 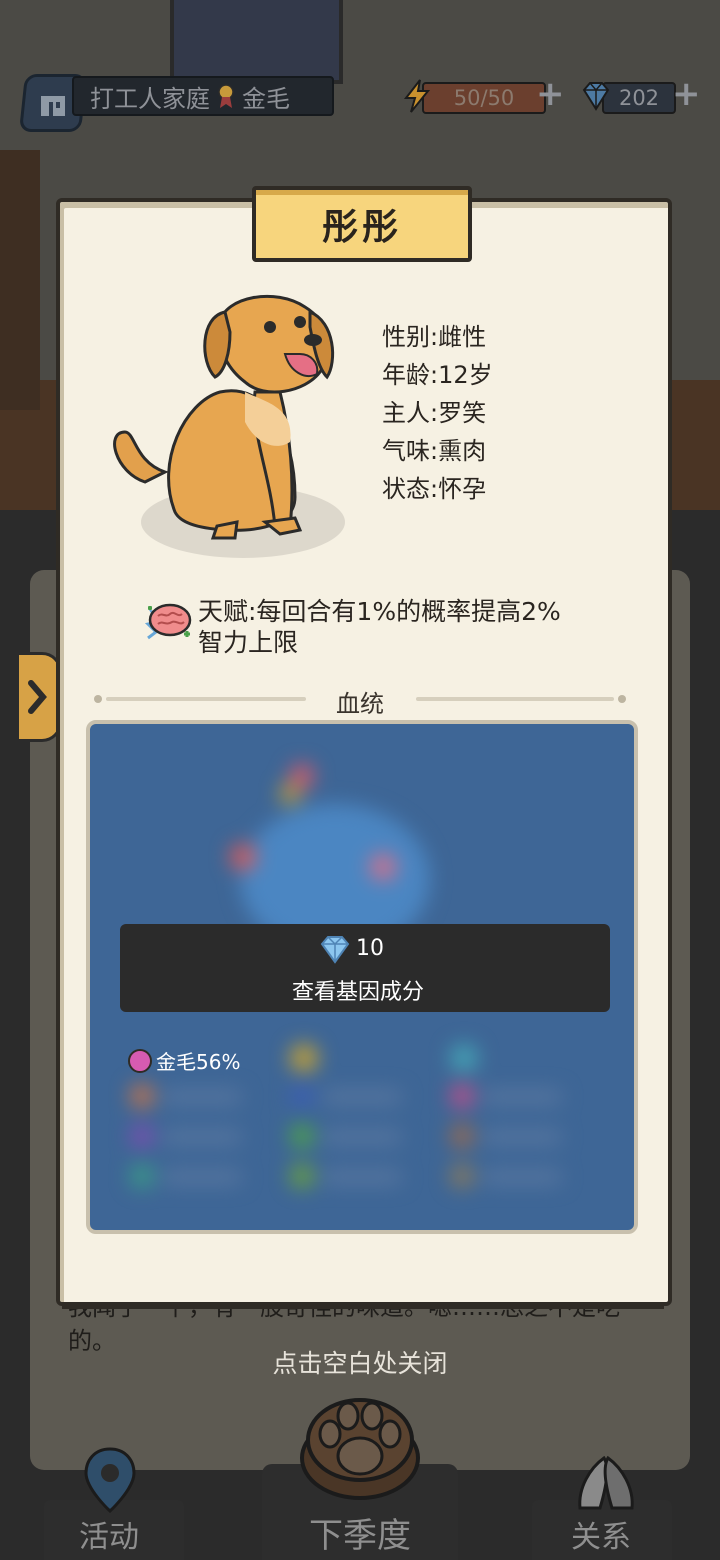 What do you see at coordinates (360, 1536) in the screenshot?
I see `nav-next-season-label: 下季度` at bounding box center [360, 1536].